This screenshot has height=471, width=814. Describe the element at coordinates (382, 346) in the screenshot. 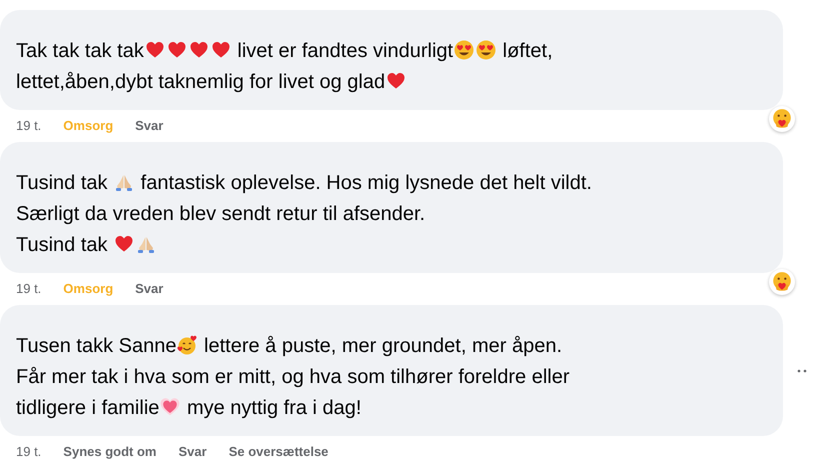

I see `comment-text: lettere å puste, mer groundet, mer åpen.` at that location.